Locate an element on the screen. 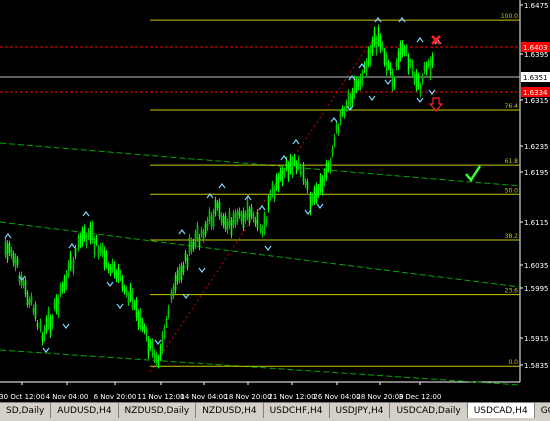  time-tick-label: 3 Dec 12:00 is located at coordinates (420, 397).